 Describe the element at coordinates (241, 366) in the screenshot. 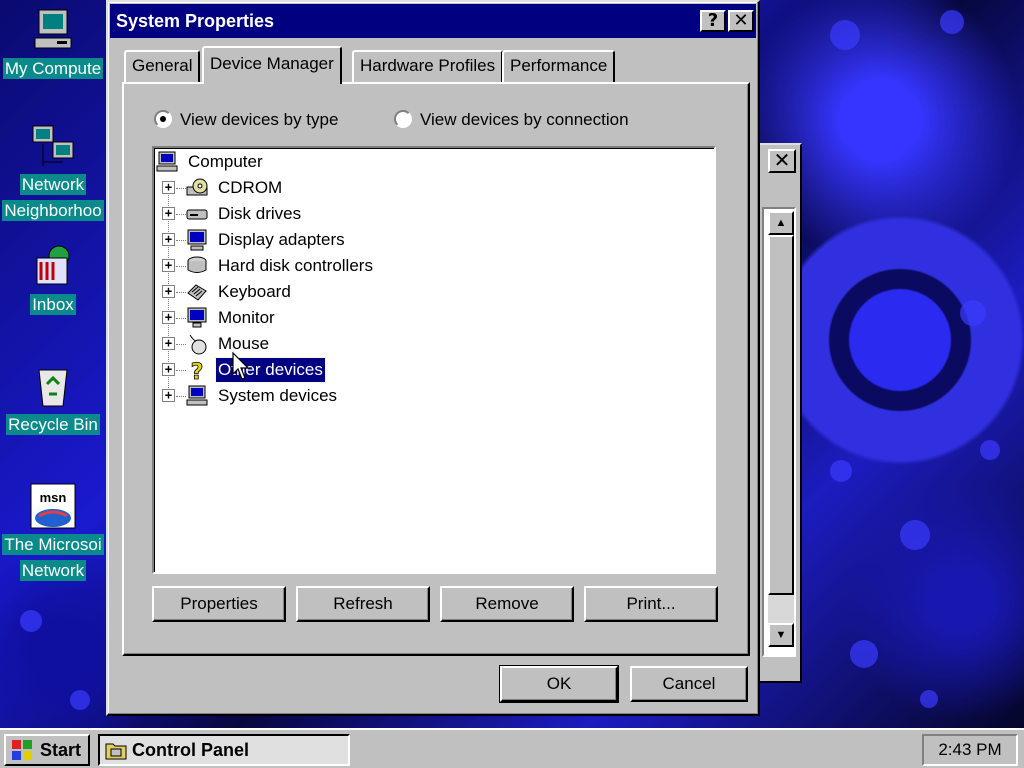

I see `mouse-pointer-icon` at that location.